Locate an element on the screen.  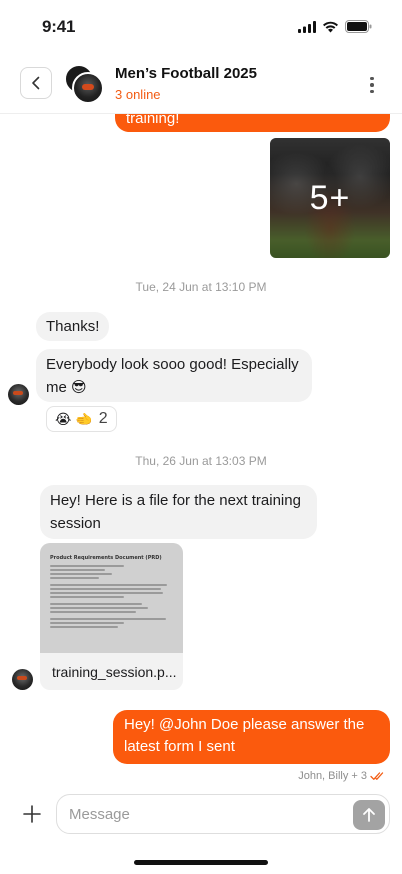
more-photos-overlay: 5+ is located at coordinates (330, 198).